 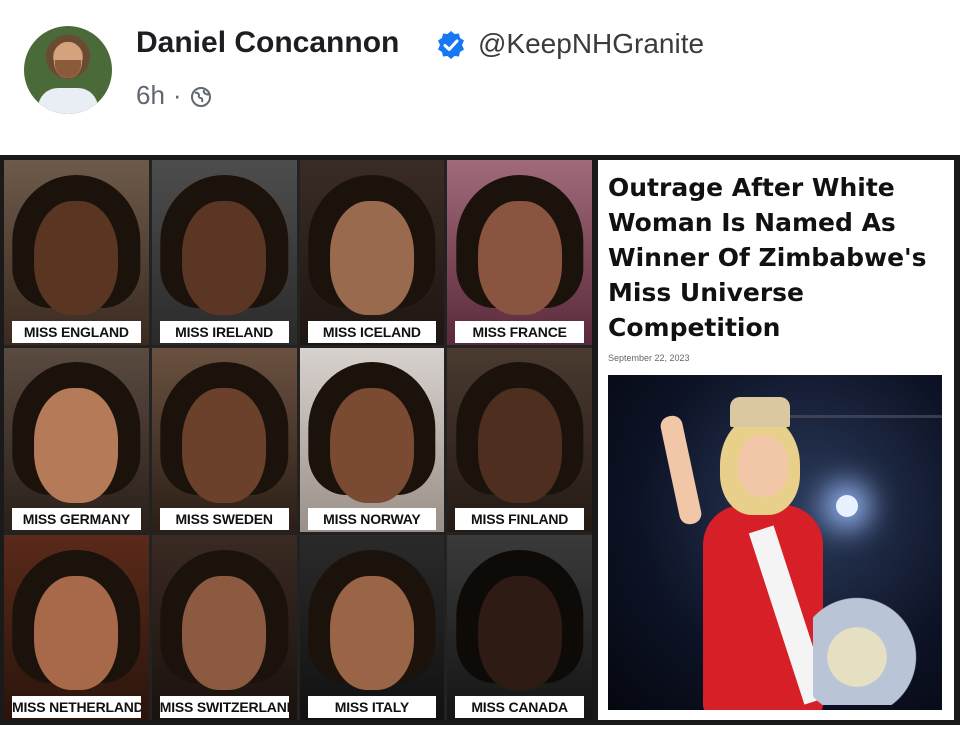 What do you see at coordinates (76, 707) in the screenshot?
I see `contestant-label: MISS NETHERLANDS` at bounding box center [76, 707].